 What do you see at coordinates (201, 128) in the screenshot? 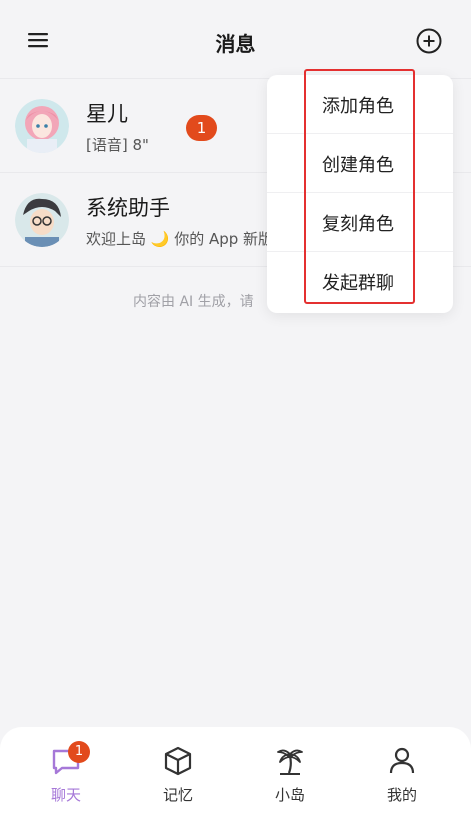
I see `unread-badge: 1` at bounding box center [201, 128].